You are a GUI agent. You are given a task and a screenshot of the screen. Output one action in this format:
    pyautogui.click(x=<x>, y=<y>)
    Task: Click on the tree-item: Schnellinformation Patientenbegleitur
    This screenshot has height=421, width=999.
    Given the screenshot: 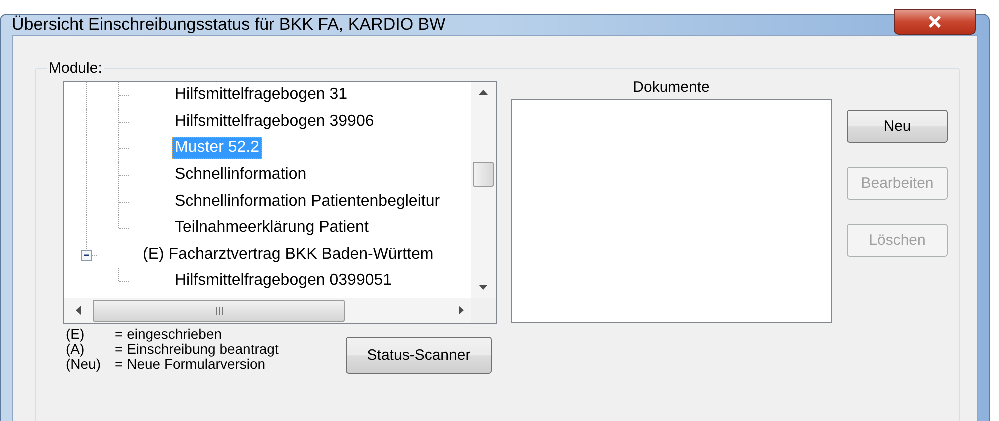 What is the action you would take?
    pyautogui.click(x=308, y=201)
    